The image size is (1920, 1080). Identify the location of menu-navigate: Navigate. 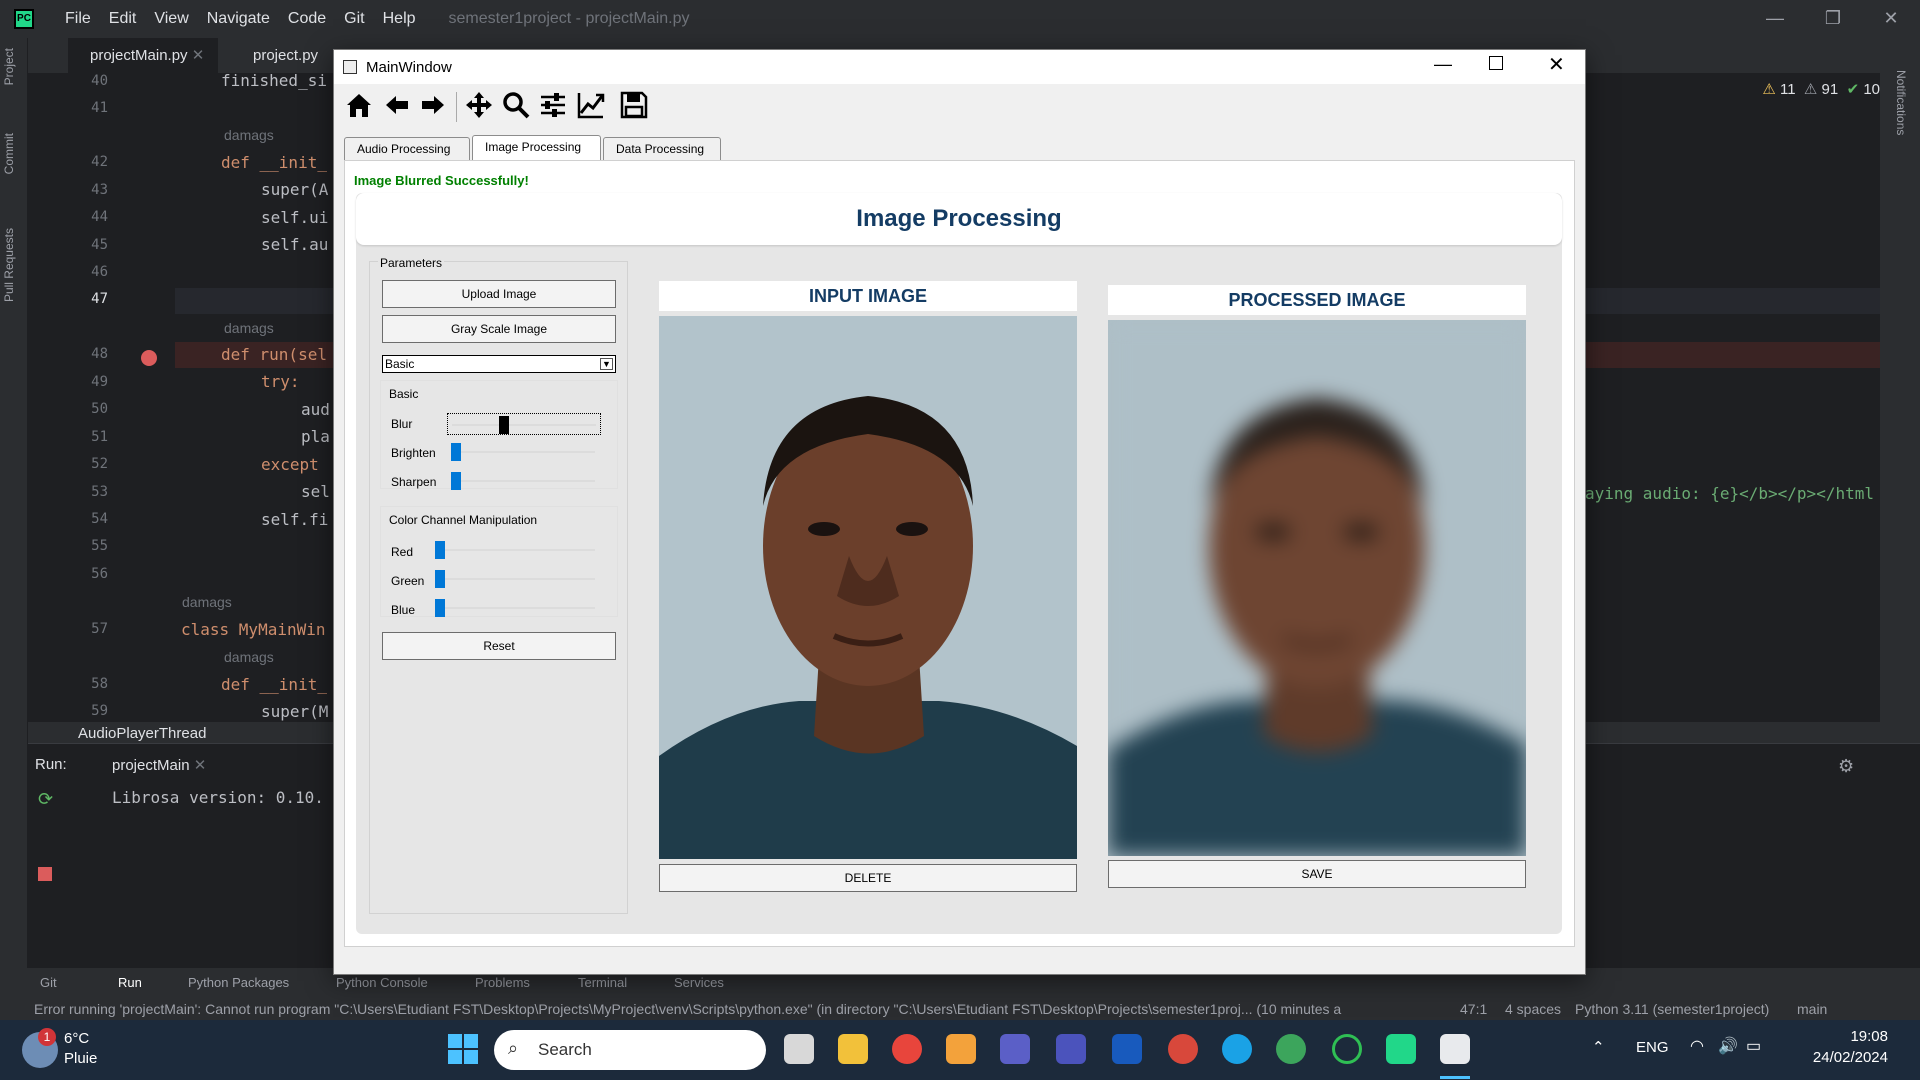
(238, 19).